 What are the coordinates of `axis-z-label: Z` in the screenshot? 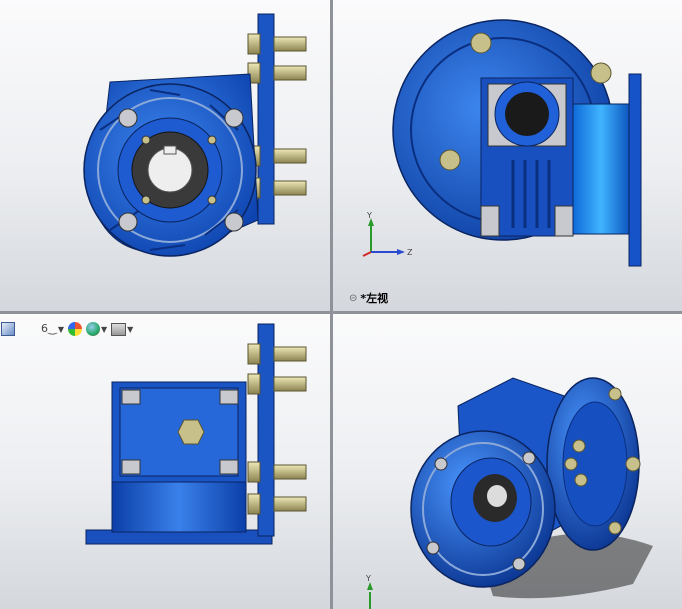 It's located at (410, 252).